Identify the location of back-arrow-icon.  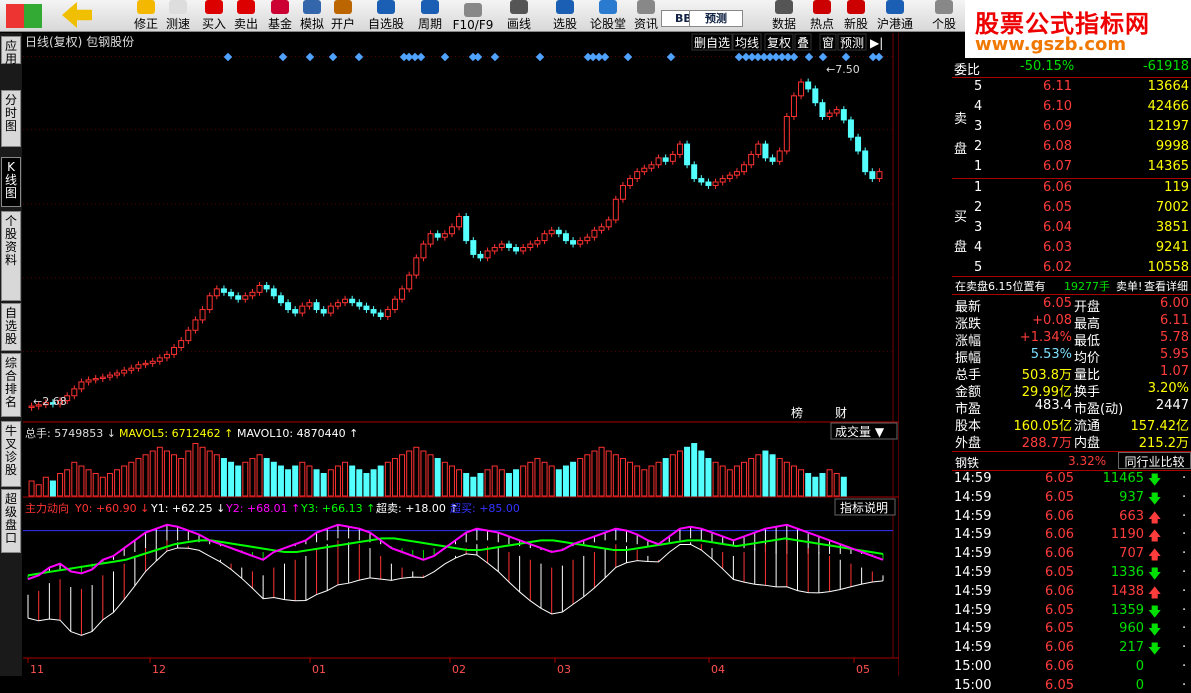
(77, 15).